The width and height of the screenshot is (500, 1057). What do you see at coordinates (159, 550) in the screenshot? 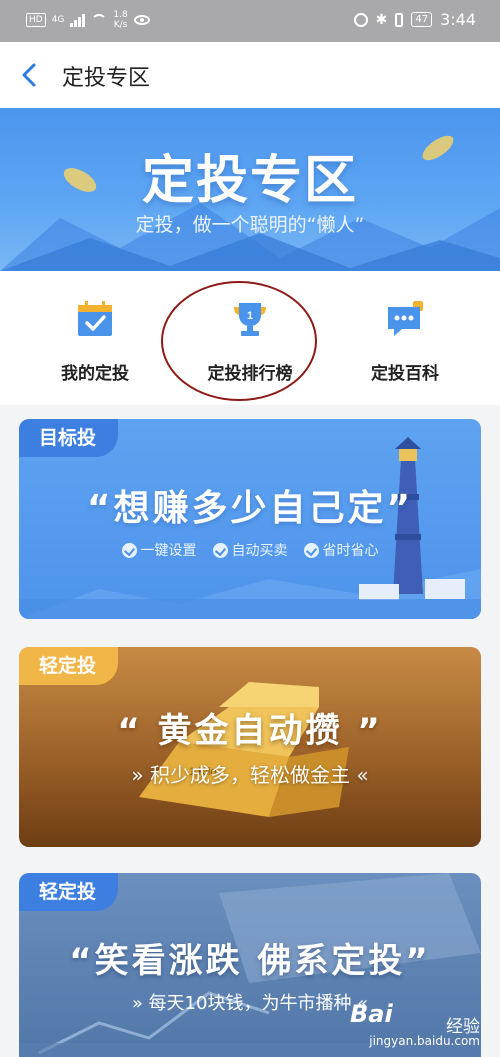
I see `feature-item: 一键设置` at bounding box center [159, 550].